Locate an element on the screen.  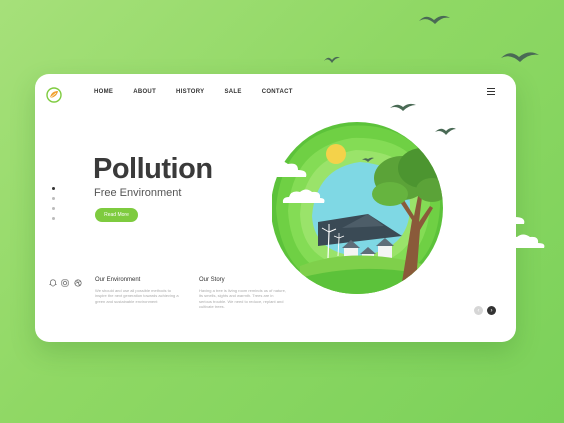
section-title: Our Environment is located at coordinates (118, 280).